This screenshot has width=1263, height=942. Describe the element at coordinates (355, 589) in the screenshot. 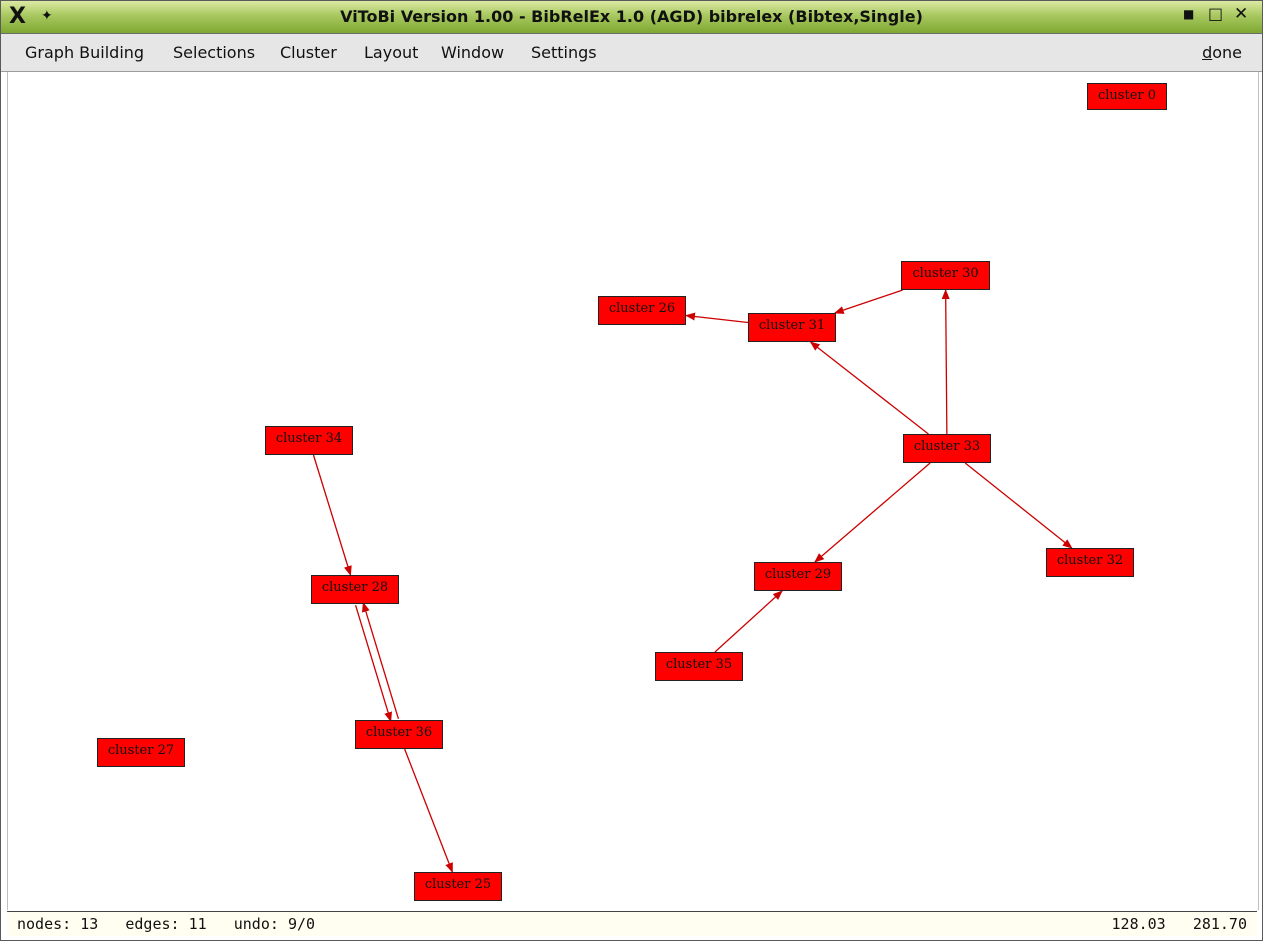

I see `cluster-node: cluster 28` at that location.